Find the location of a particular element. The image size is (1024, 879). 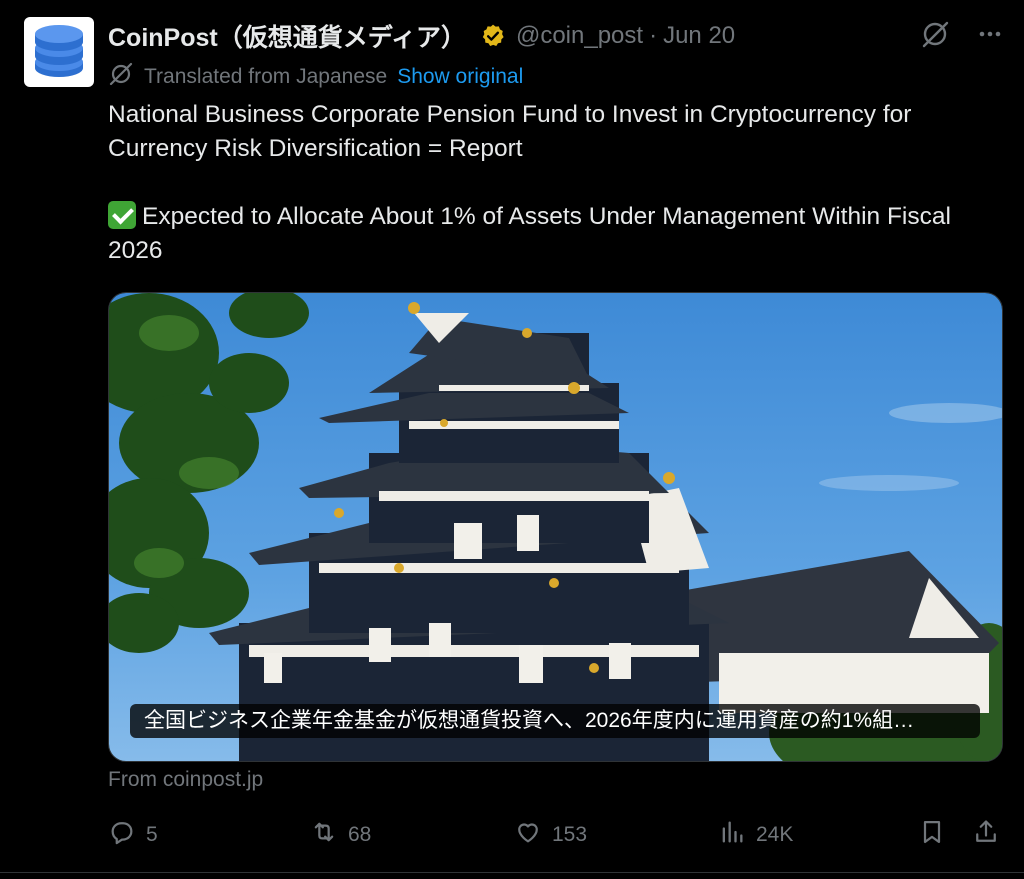

coin-stack-logo is located at coordinates (59, 51).